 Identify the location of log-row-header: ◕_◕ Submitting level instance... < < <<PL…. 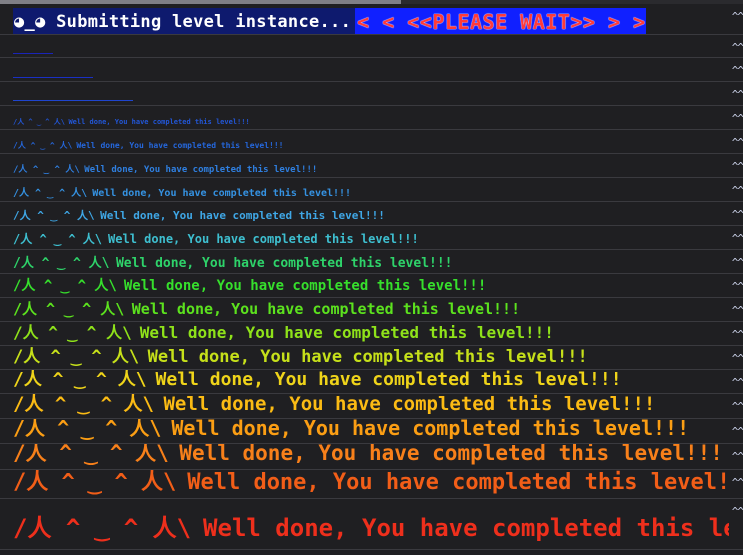
(371, 19).